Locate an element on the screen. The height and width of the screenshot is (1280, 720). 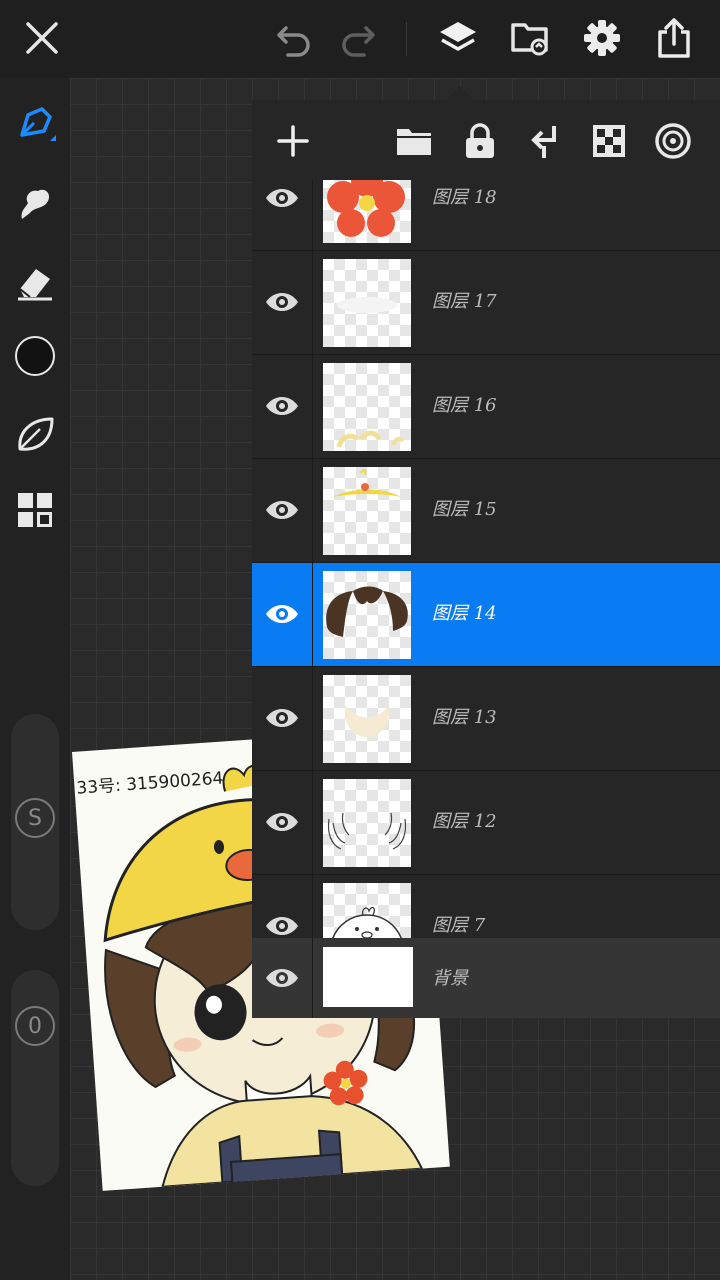
redo-icon is located at coordinates (358, 38).